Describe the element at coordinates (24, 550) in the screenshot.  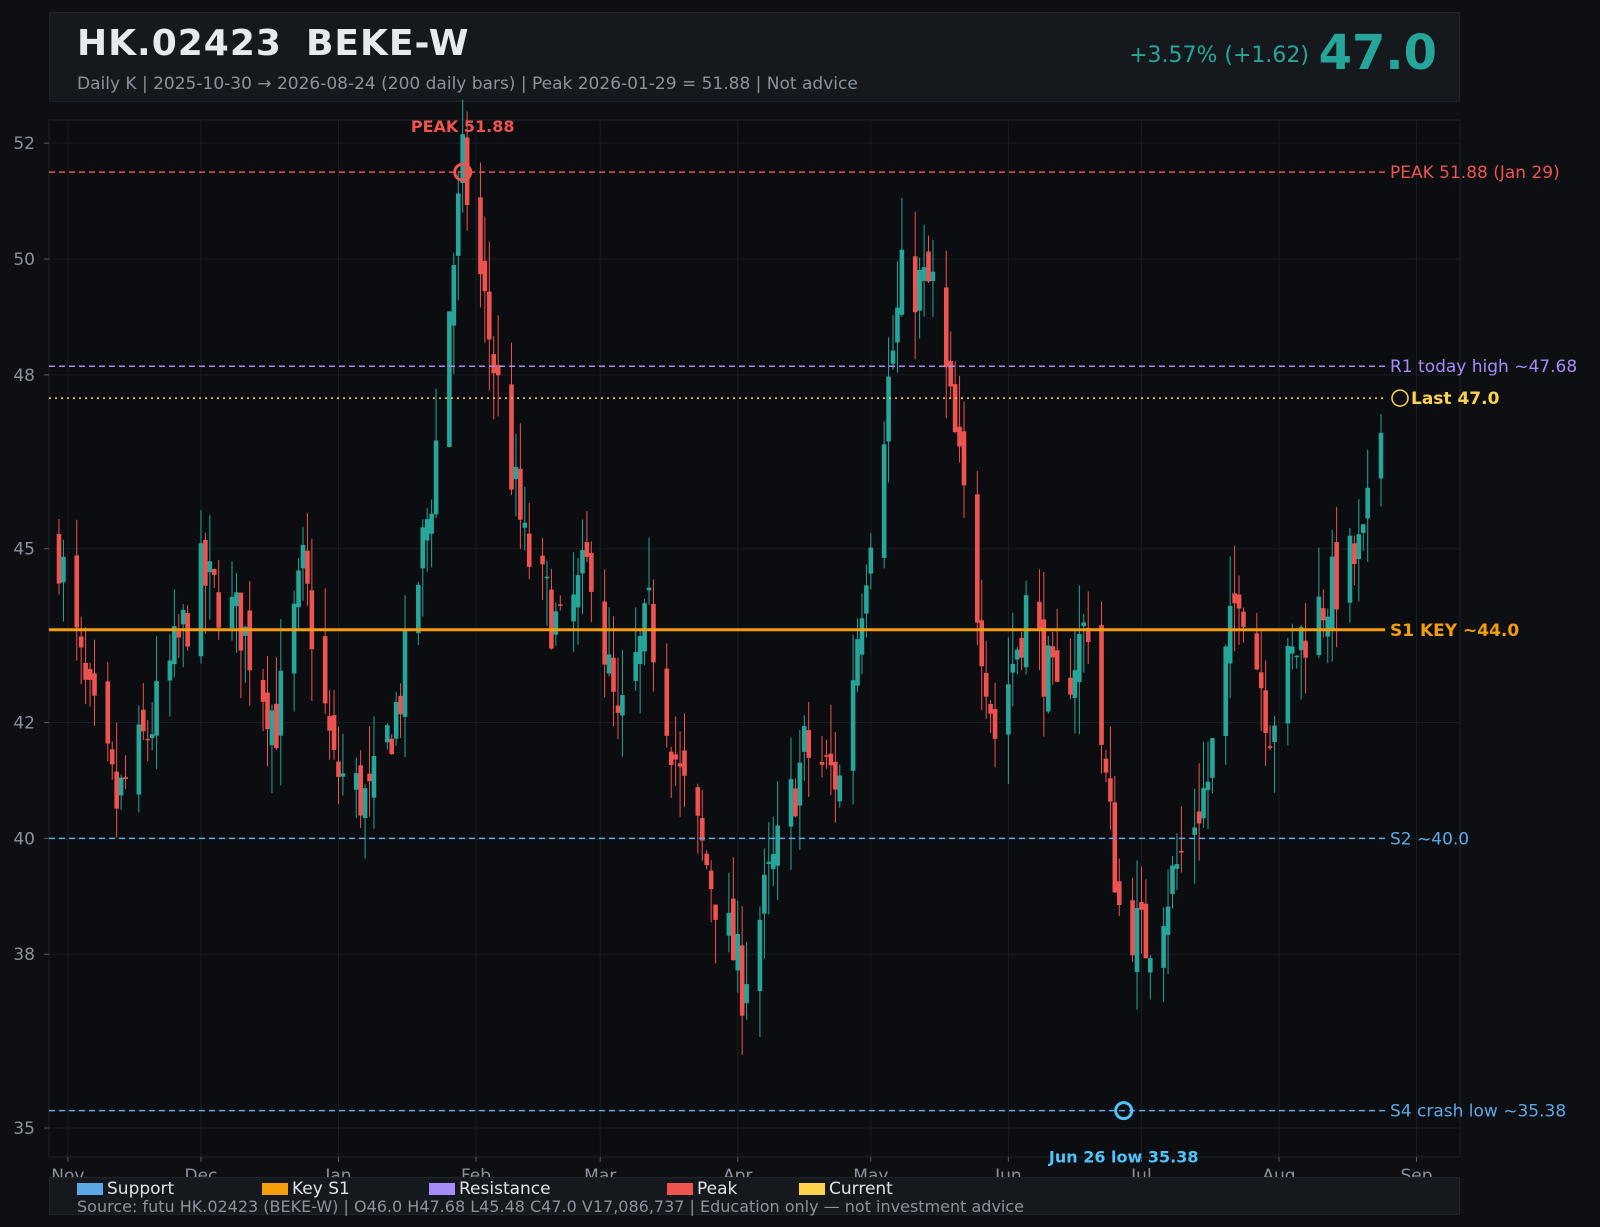
I see `y-tick-label: 45` at that location.